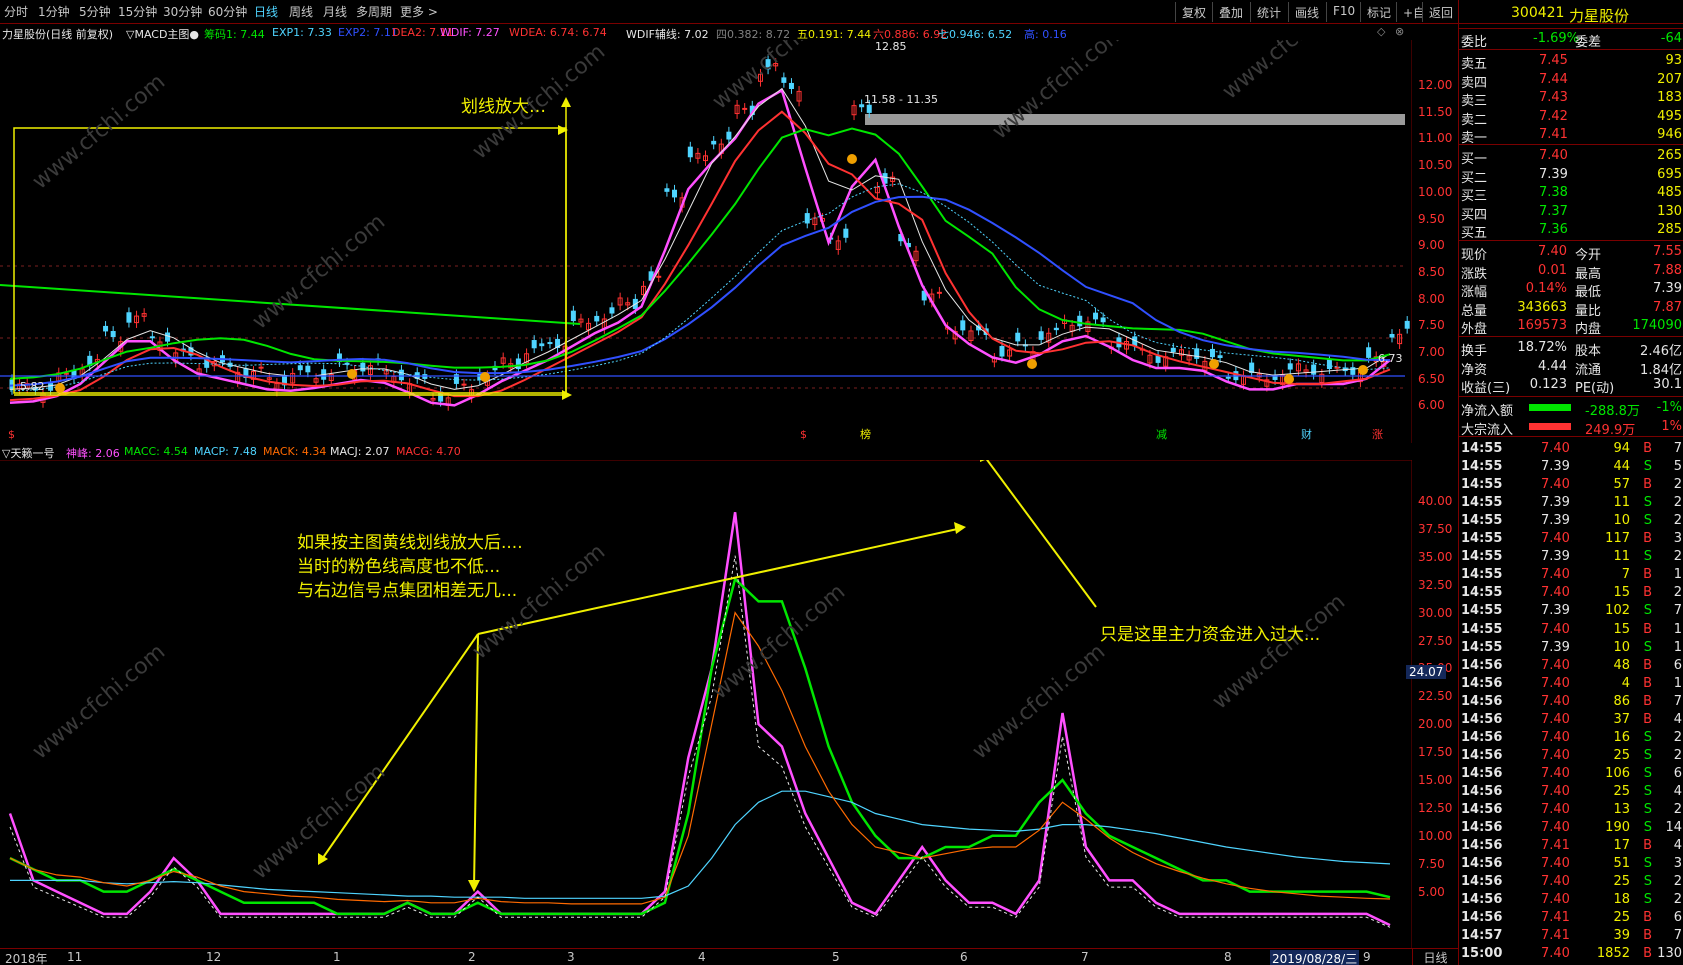 This screenshot has height=965, width=1683. I want to click on overlay-button: 叠加, so click(1230, 12).